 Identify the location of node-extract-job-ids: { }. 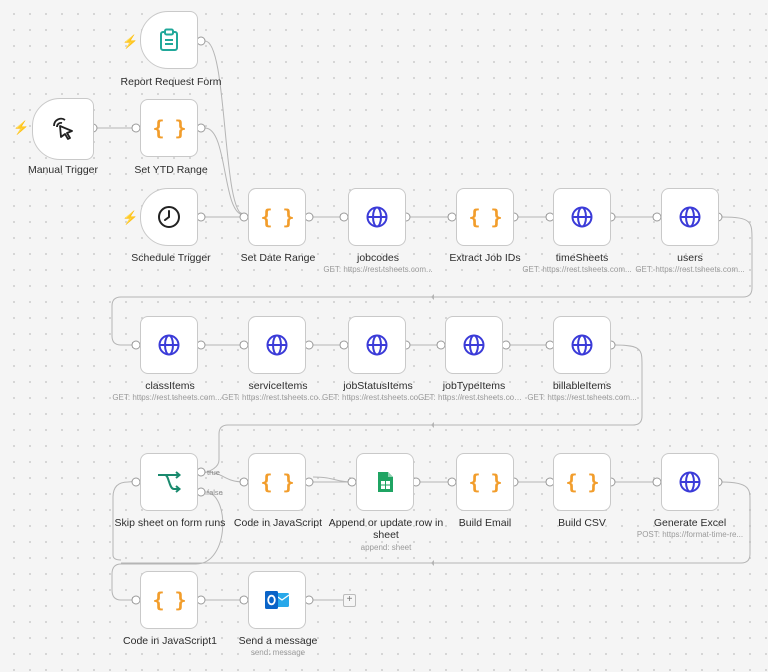
(485, 217).